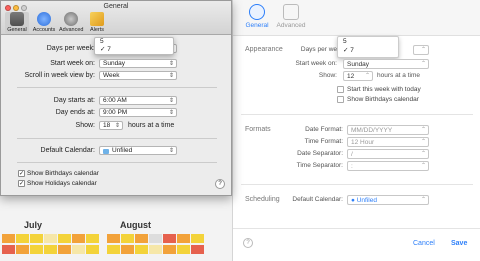  What do you see at coordinates (356, 228) in the screenshot?
I see `footer-divider` at bounding box center [356, 228].